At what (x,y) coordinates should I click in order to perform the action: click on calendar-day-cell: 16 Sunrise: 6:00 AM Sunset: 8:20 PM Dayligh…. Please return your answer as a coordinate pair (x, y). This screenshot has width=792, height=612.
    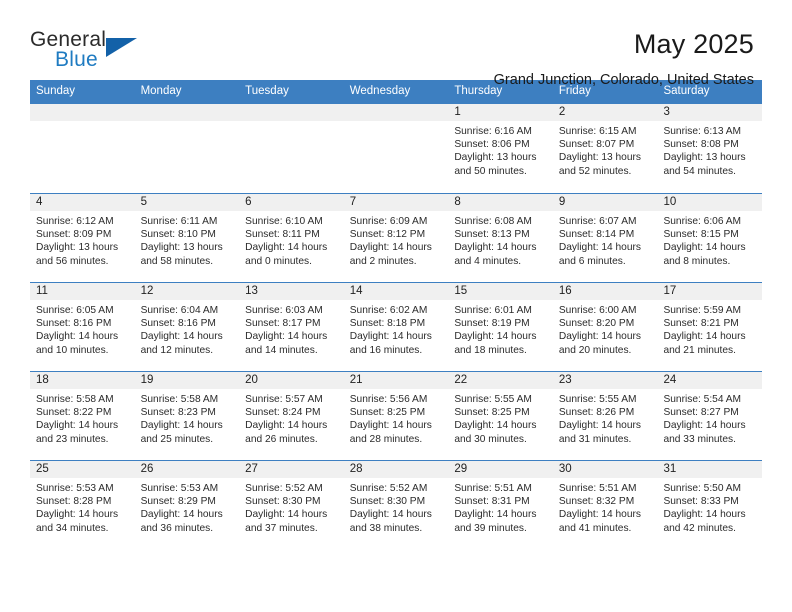
    Looking at the image, I should click on (605, 327).